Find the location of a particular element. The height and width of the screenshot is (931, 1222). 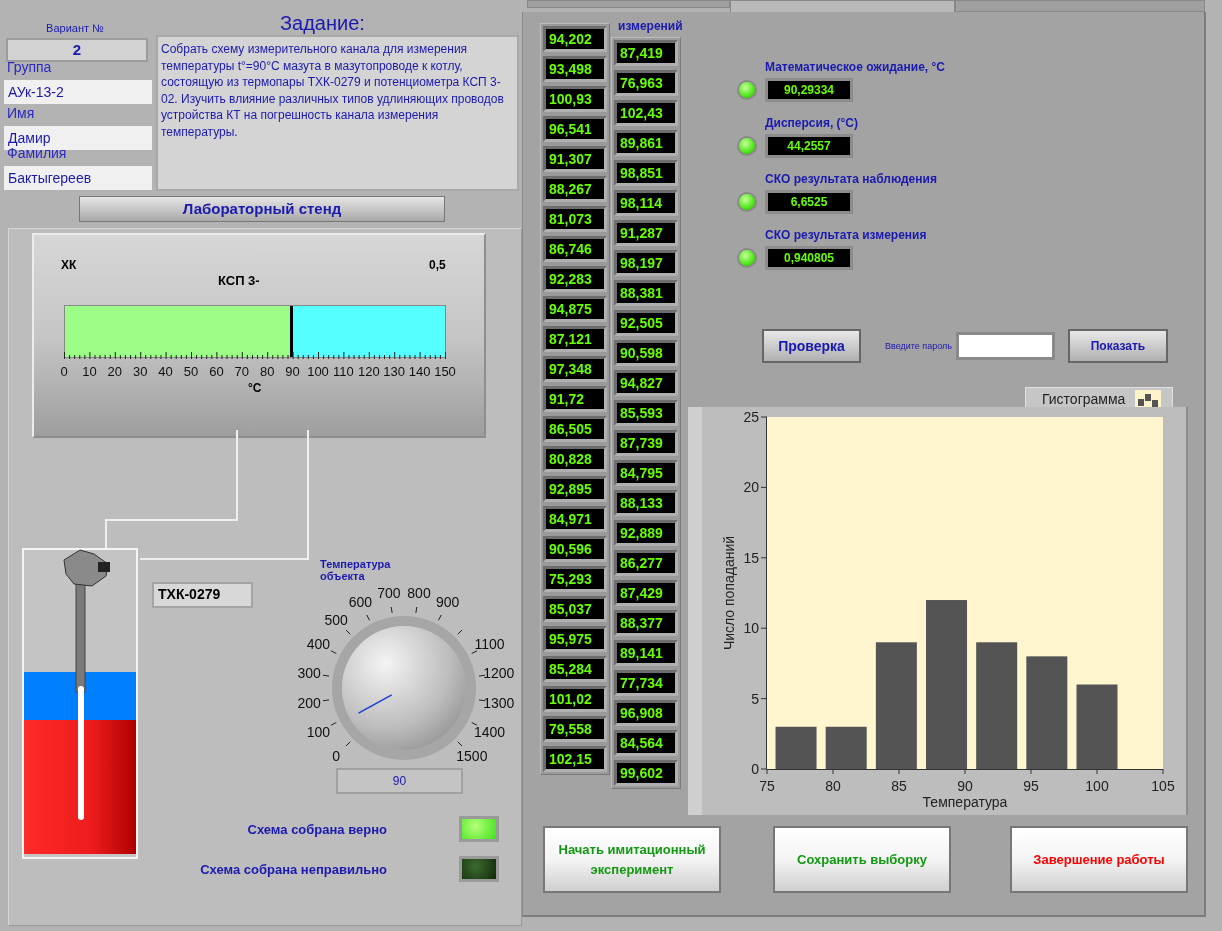

gauge-title: КСП 3- is located at coordinates (239, 281).